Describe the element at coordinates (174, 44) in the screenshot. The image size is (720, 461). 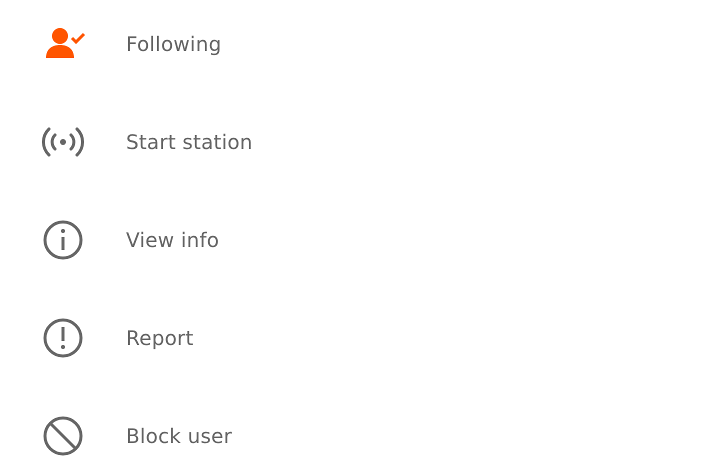
I see `menu-item: Following` at that location.